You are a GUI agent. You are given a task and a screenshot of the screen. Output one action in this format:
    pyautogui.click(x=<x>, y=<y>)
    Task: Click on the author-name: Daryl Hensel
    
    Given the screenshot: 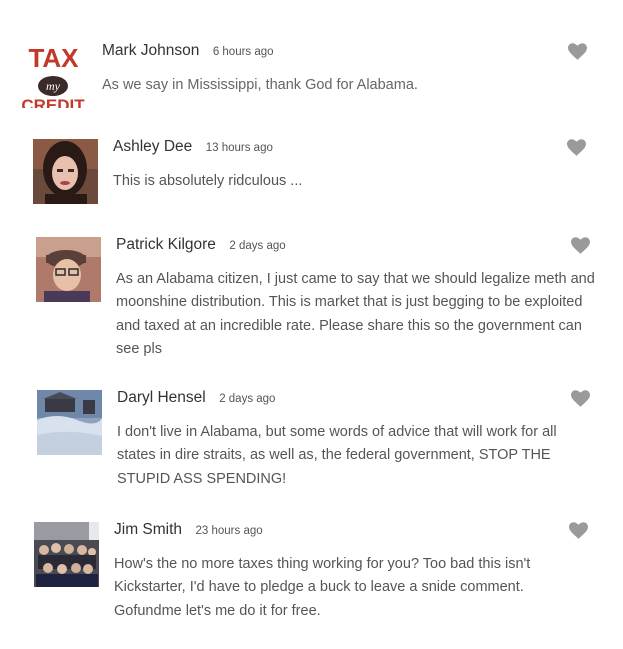 What is the action you would take?
    pyautogui.click(x=161, y=397)
    